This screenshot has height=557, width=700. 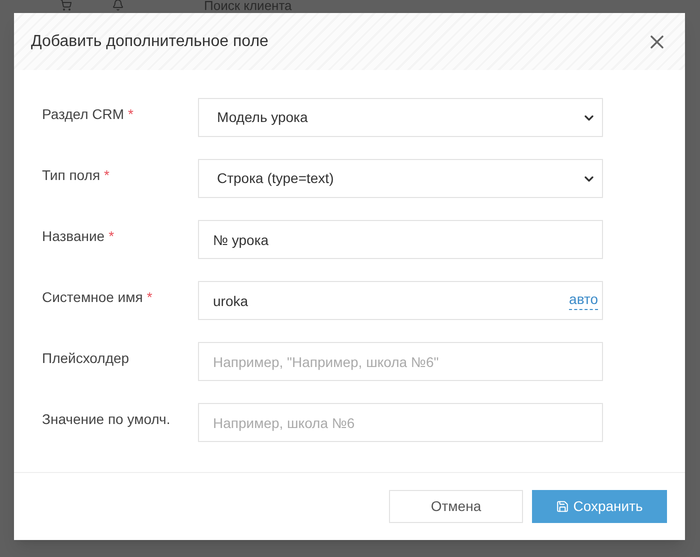 I want to click on auto-link: авто, so click(x=583, y=300).